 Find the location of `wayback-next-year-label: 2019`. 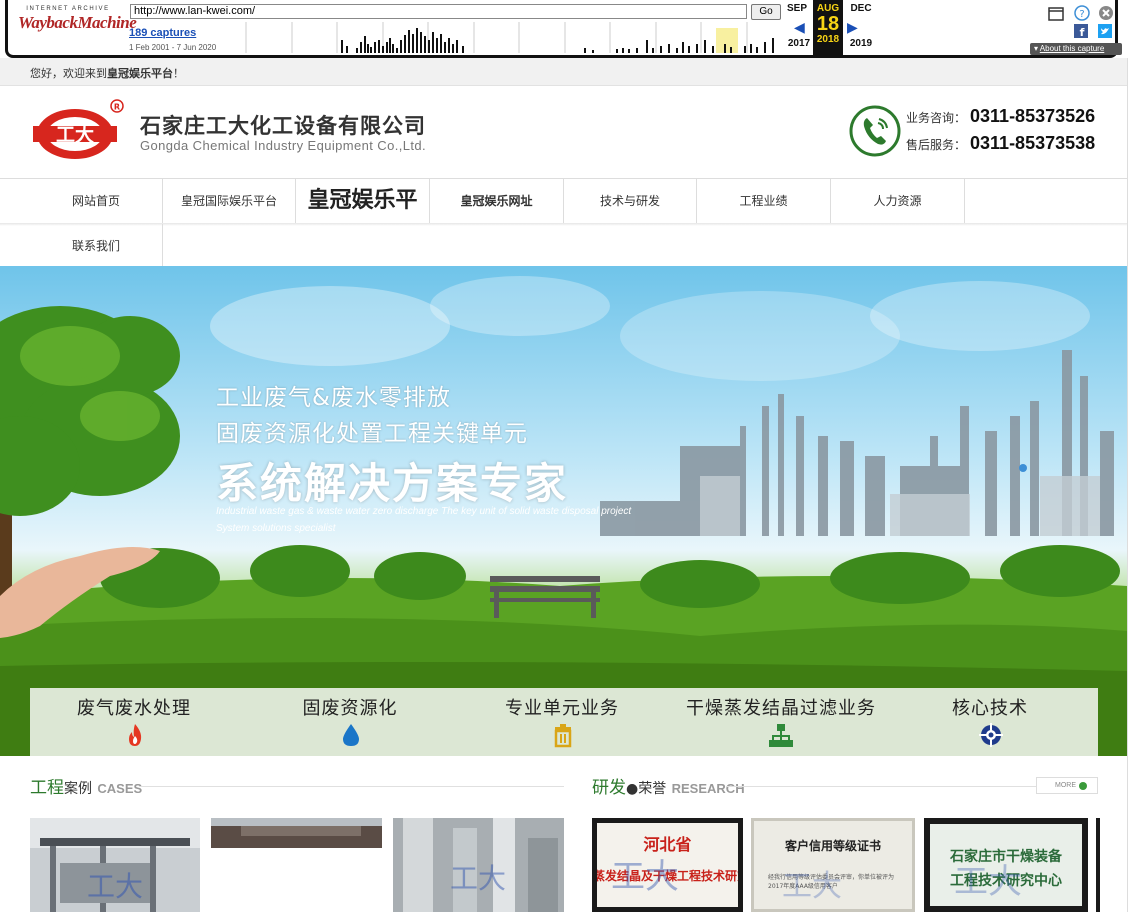

wayback-next-year-label: 2019 is located at coordinates (861, 43).